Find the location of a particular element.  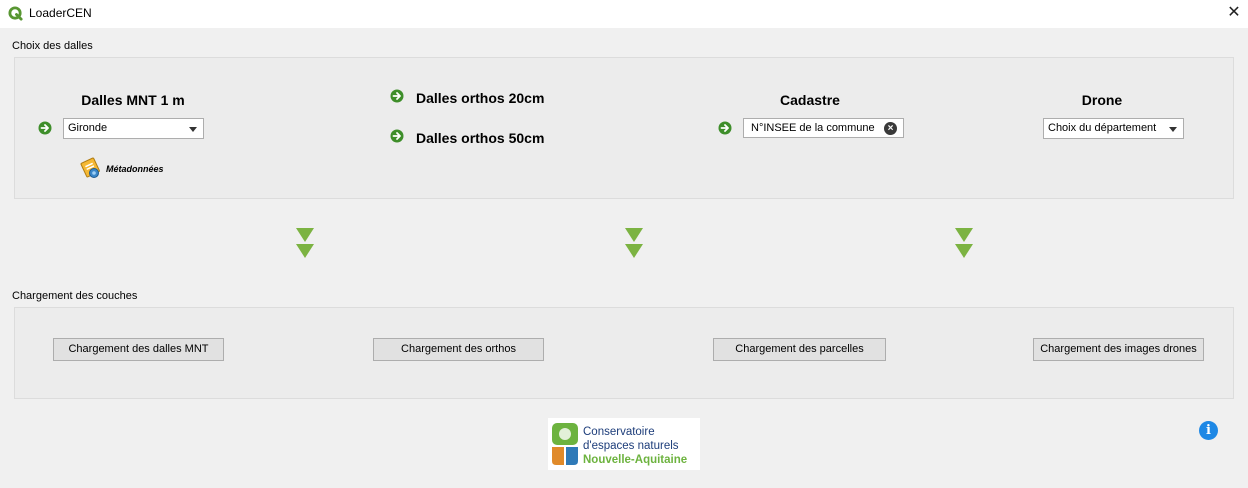

clear-icon: × is located at coordinates (890, 128).